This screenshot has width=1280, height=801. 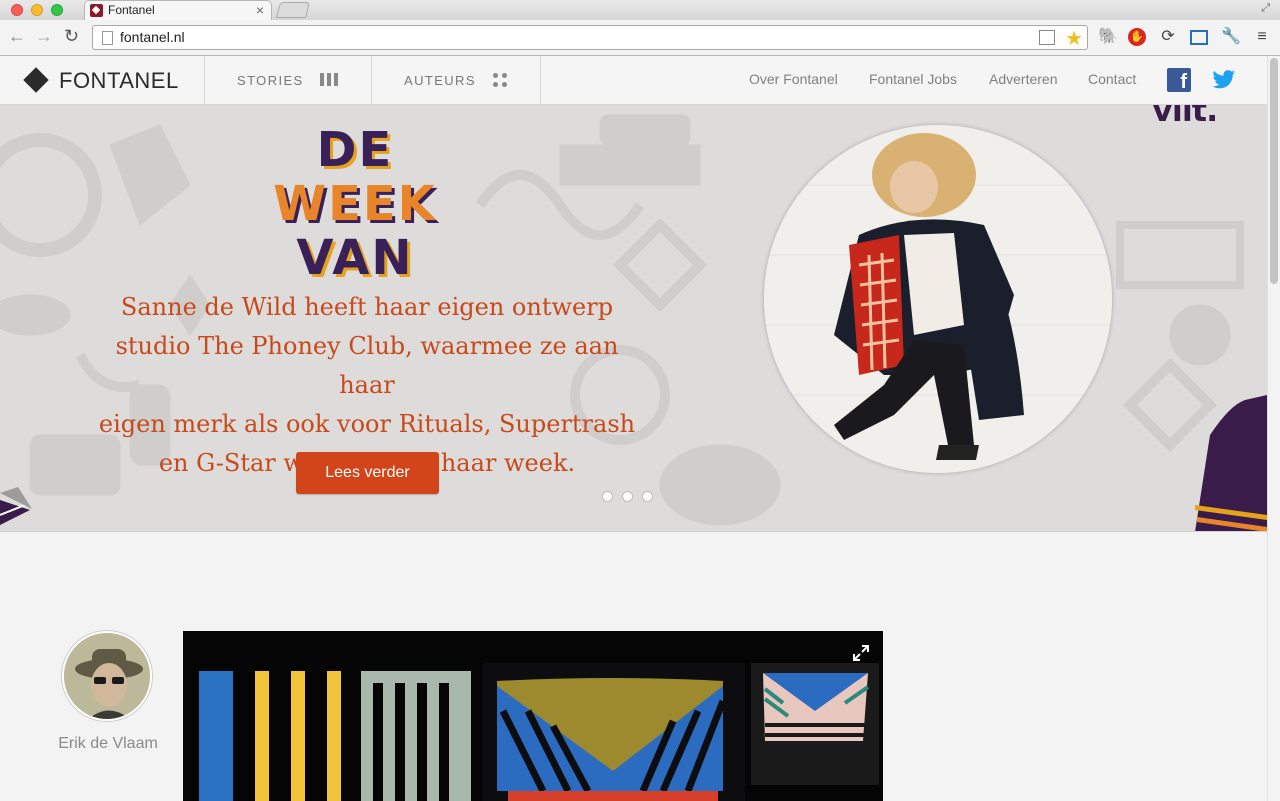 I want to click on tab-title: Fontanel, so click(x=131, y=10).